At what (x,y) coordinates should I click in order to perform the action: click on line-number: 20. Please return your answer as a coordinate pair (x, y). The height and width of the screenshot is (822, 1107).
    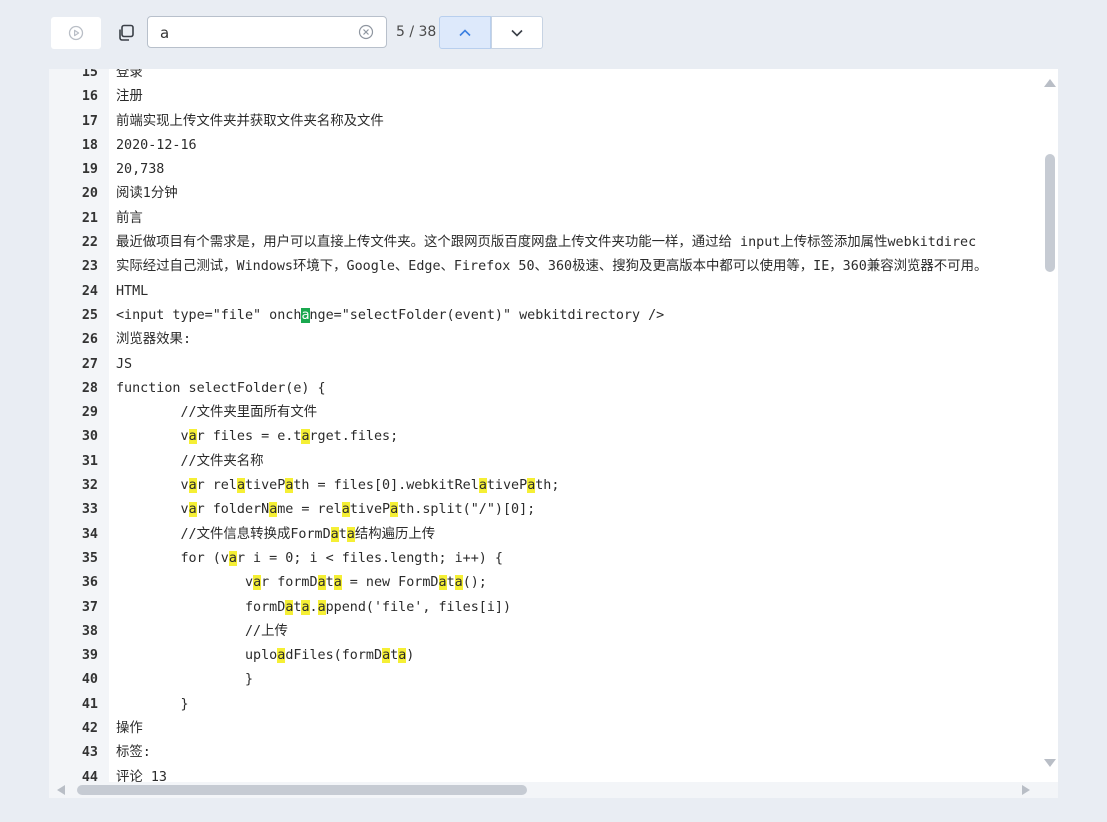
    Looking at the image, I should click on (89, 194).